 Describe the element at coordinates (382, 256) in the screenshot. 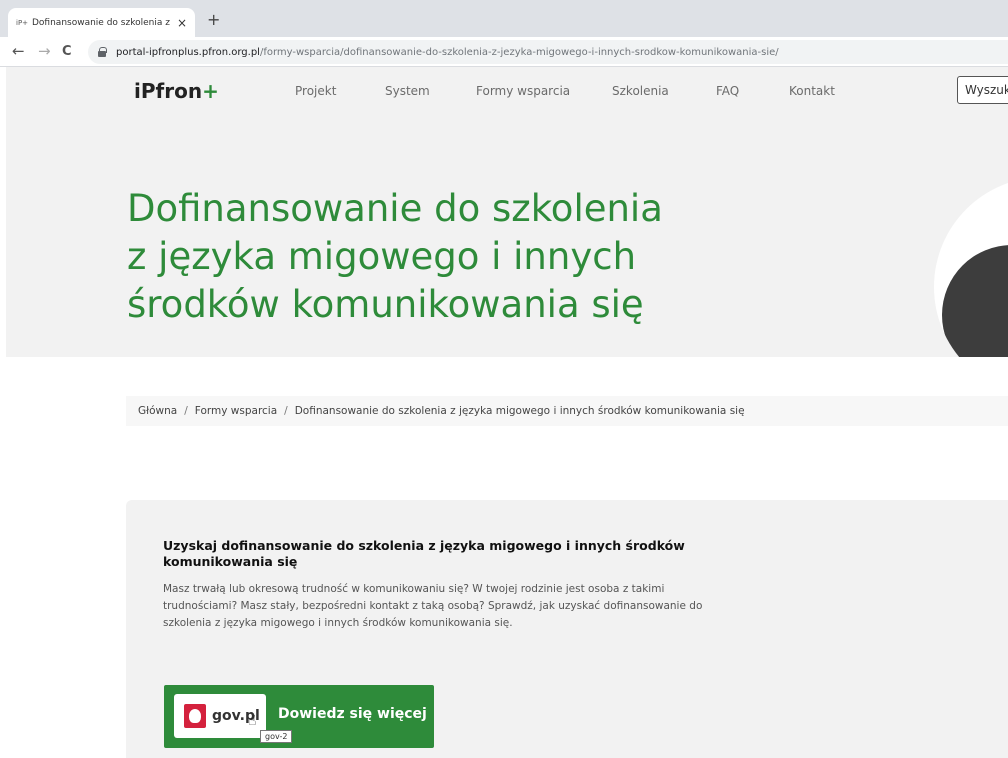

I see `page-title-line-2: z języka migowego i innych` at that location.